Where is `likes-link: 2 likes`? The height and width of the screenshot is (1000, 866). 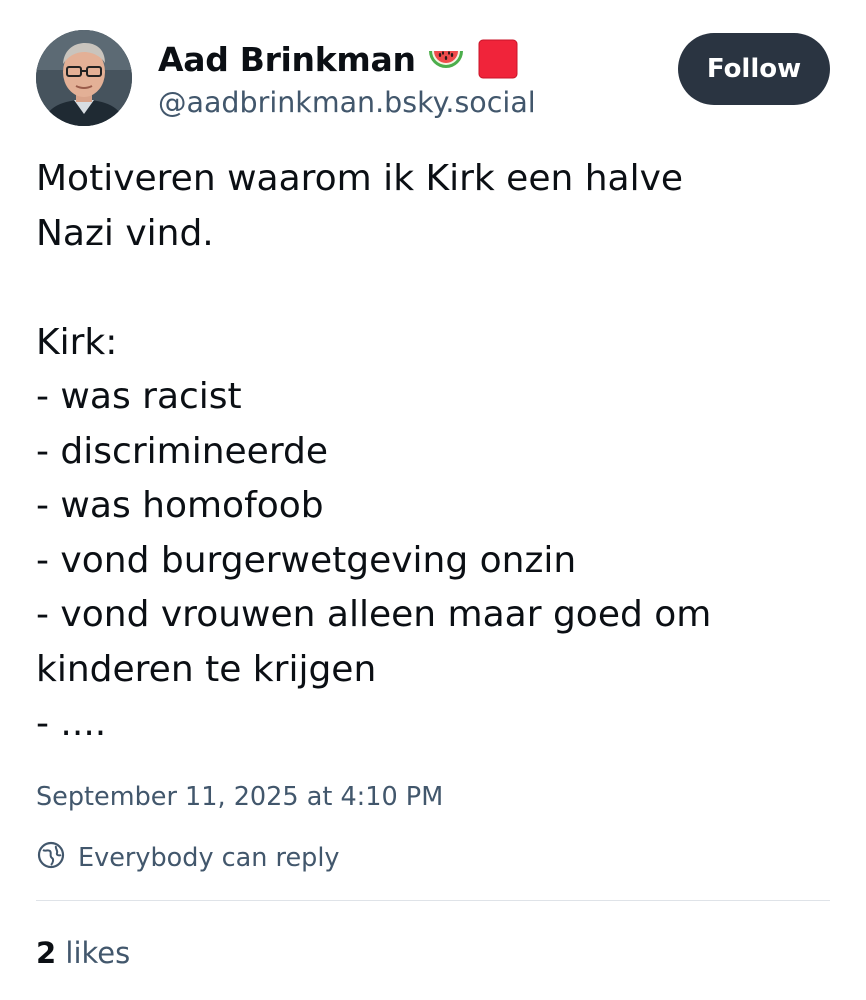
likes-link: 2 likes is located at coordinates (83, 953).